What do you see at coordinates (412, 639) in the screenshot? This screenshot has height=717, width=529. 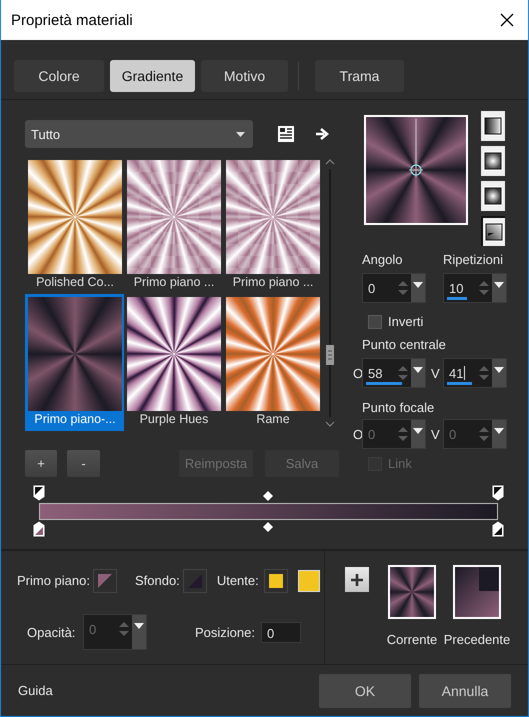 I see `preview-label: Corrente` at bounding box center [412, 639].